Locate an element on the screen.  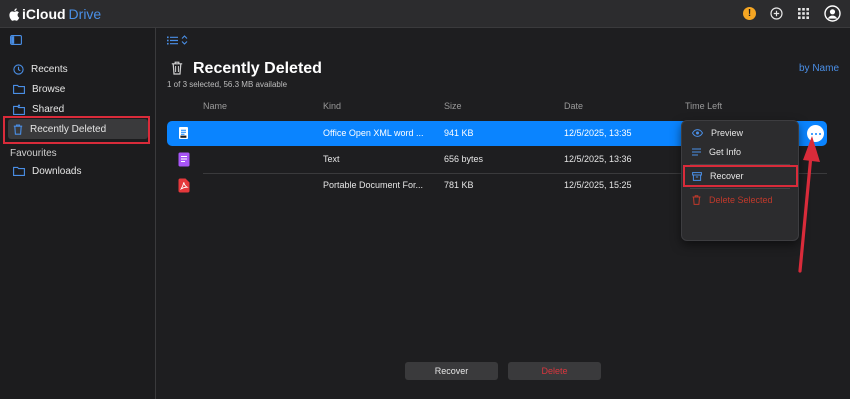
file-size: 941 KB is located at coordinates (459, 133).